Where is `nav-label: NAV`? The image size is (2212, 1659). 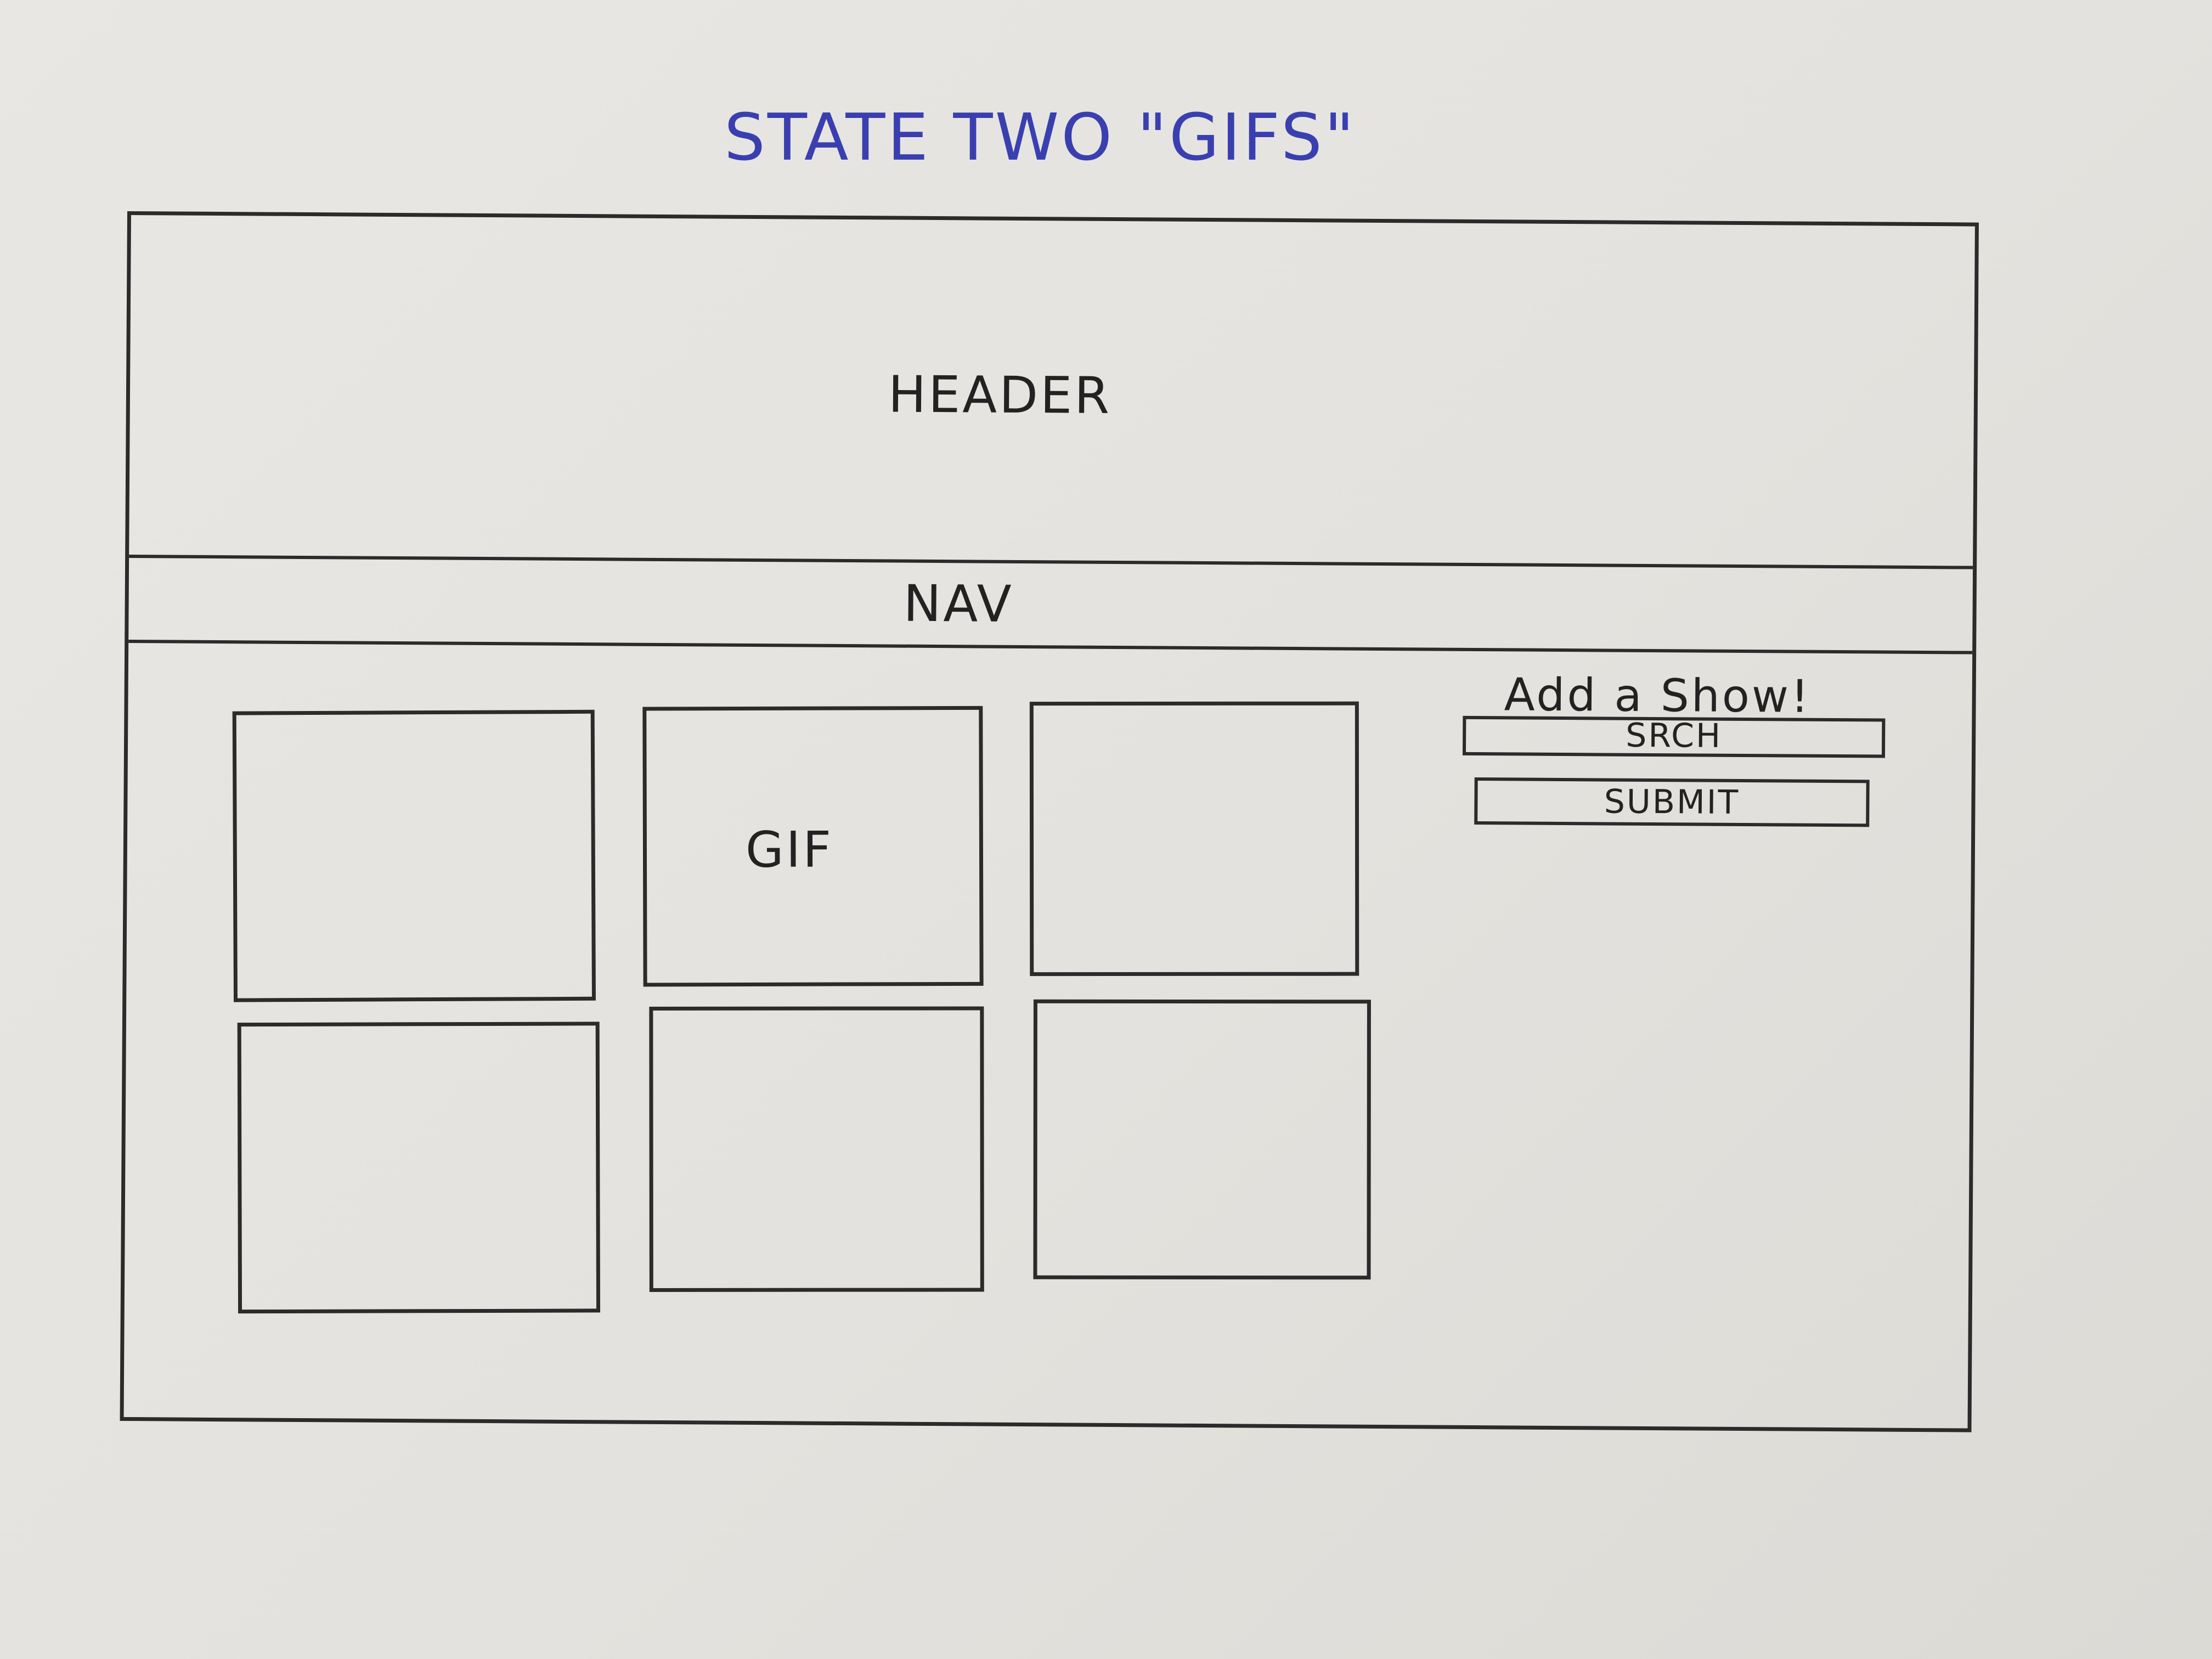
nav-label: NAV is located at coordinates (959, 604).